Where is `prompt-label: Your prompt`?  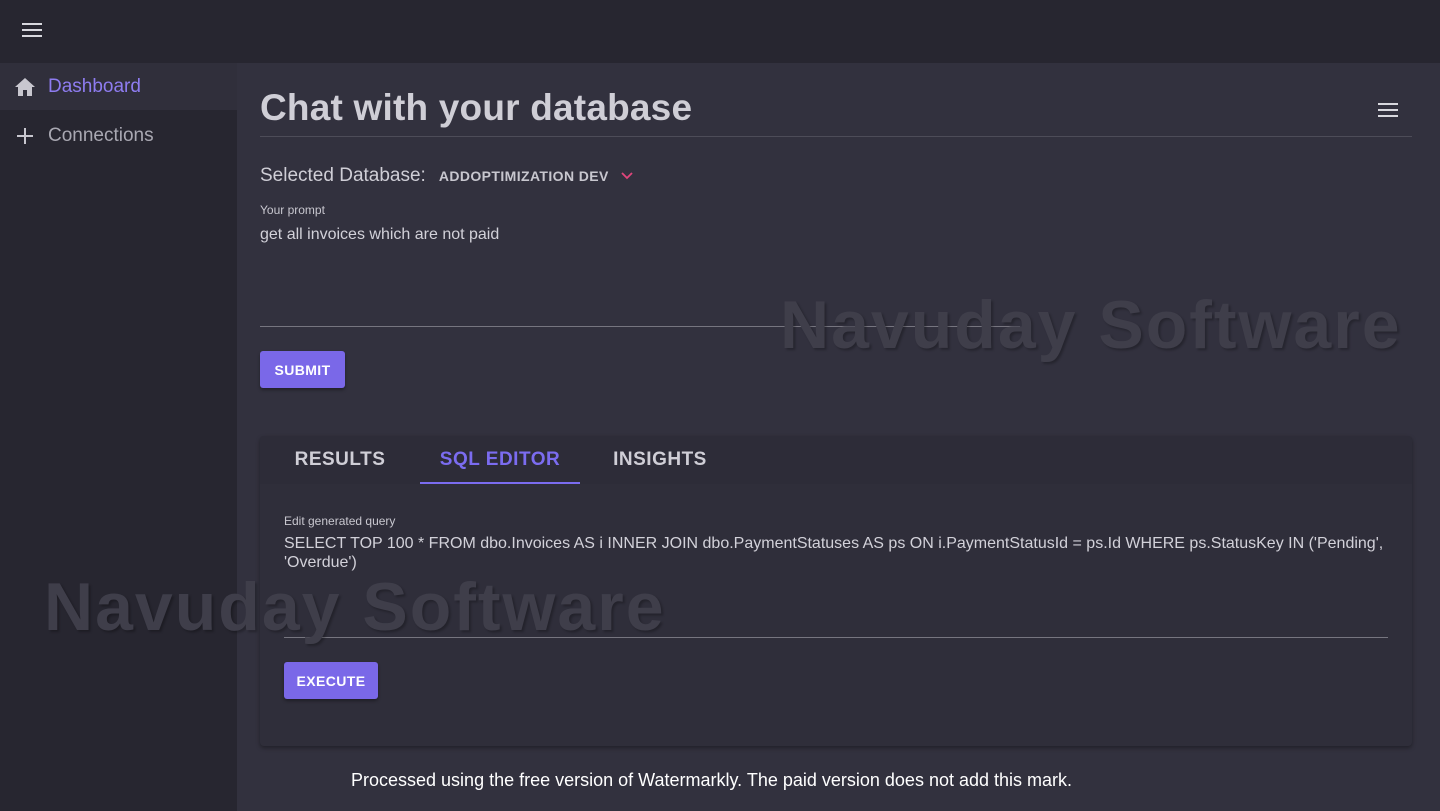 prompt-label: Your prompt is located at coordinates (292, 210).